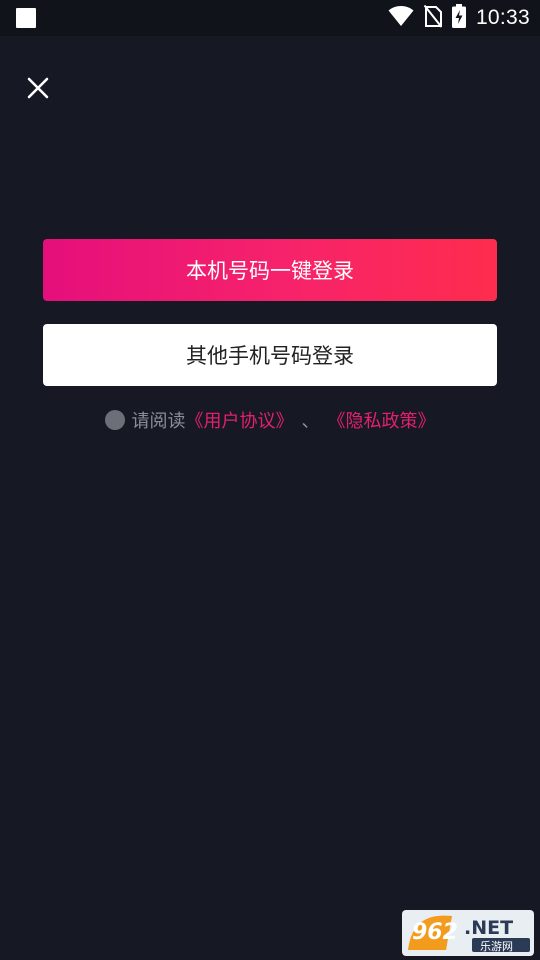 This screenshot has width=540, height=960. What do you see at coordinates (488, 928) in the screenshot?
I see `svg-text: .NET` at bounding box center [488, 928].